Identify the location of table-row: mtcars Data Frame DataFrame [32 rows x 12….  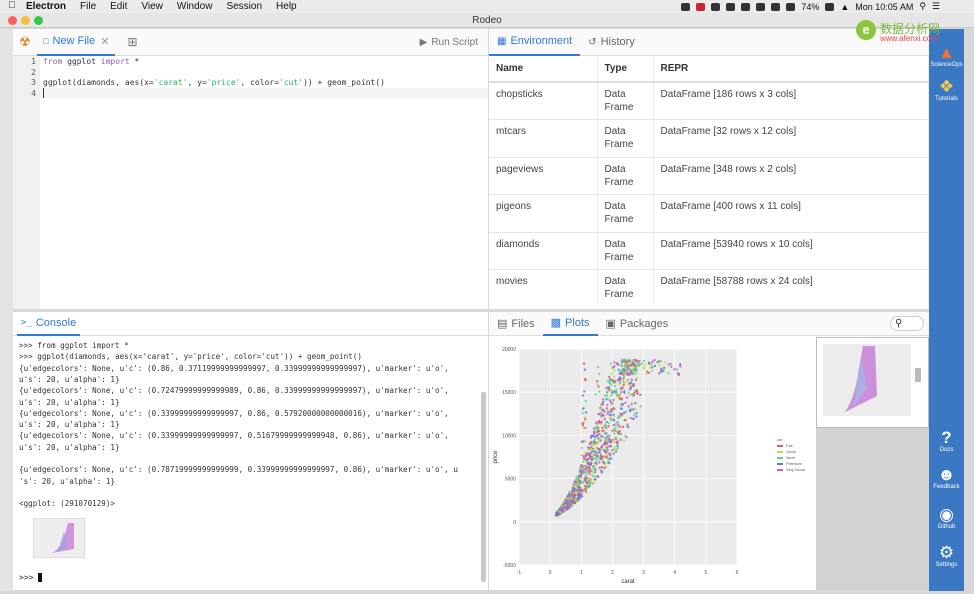
(709, 138).